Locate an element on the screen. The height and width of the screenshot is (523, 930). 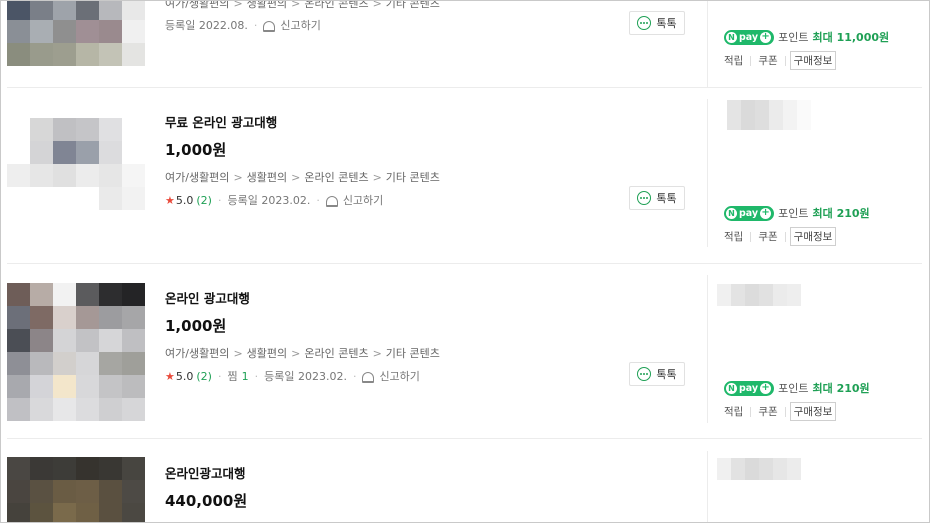
listing-meta: ★ 5.0 (2) · 등록일 2023.02. · 신고하기 is located at coordinates (274, 200).